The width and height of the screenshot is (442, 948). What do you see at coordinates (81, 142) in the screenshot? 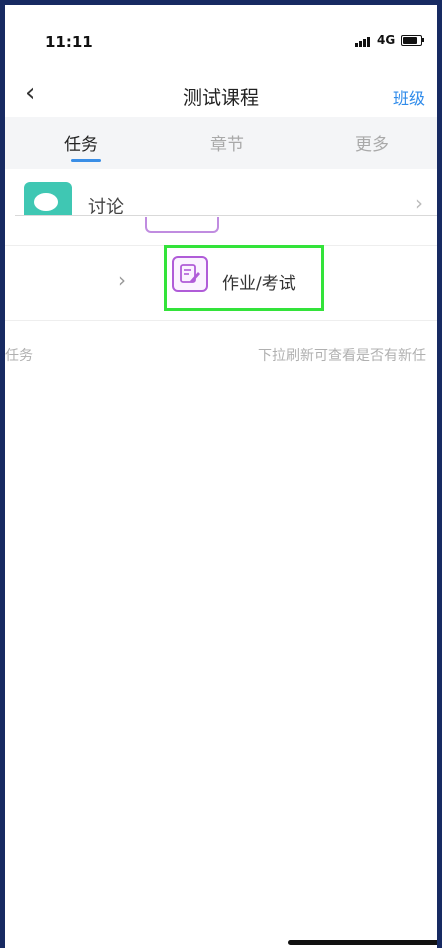
I see `tab-tasks: 任务` at bounding box center [81, 142].